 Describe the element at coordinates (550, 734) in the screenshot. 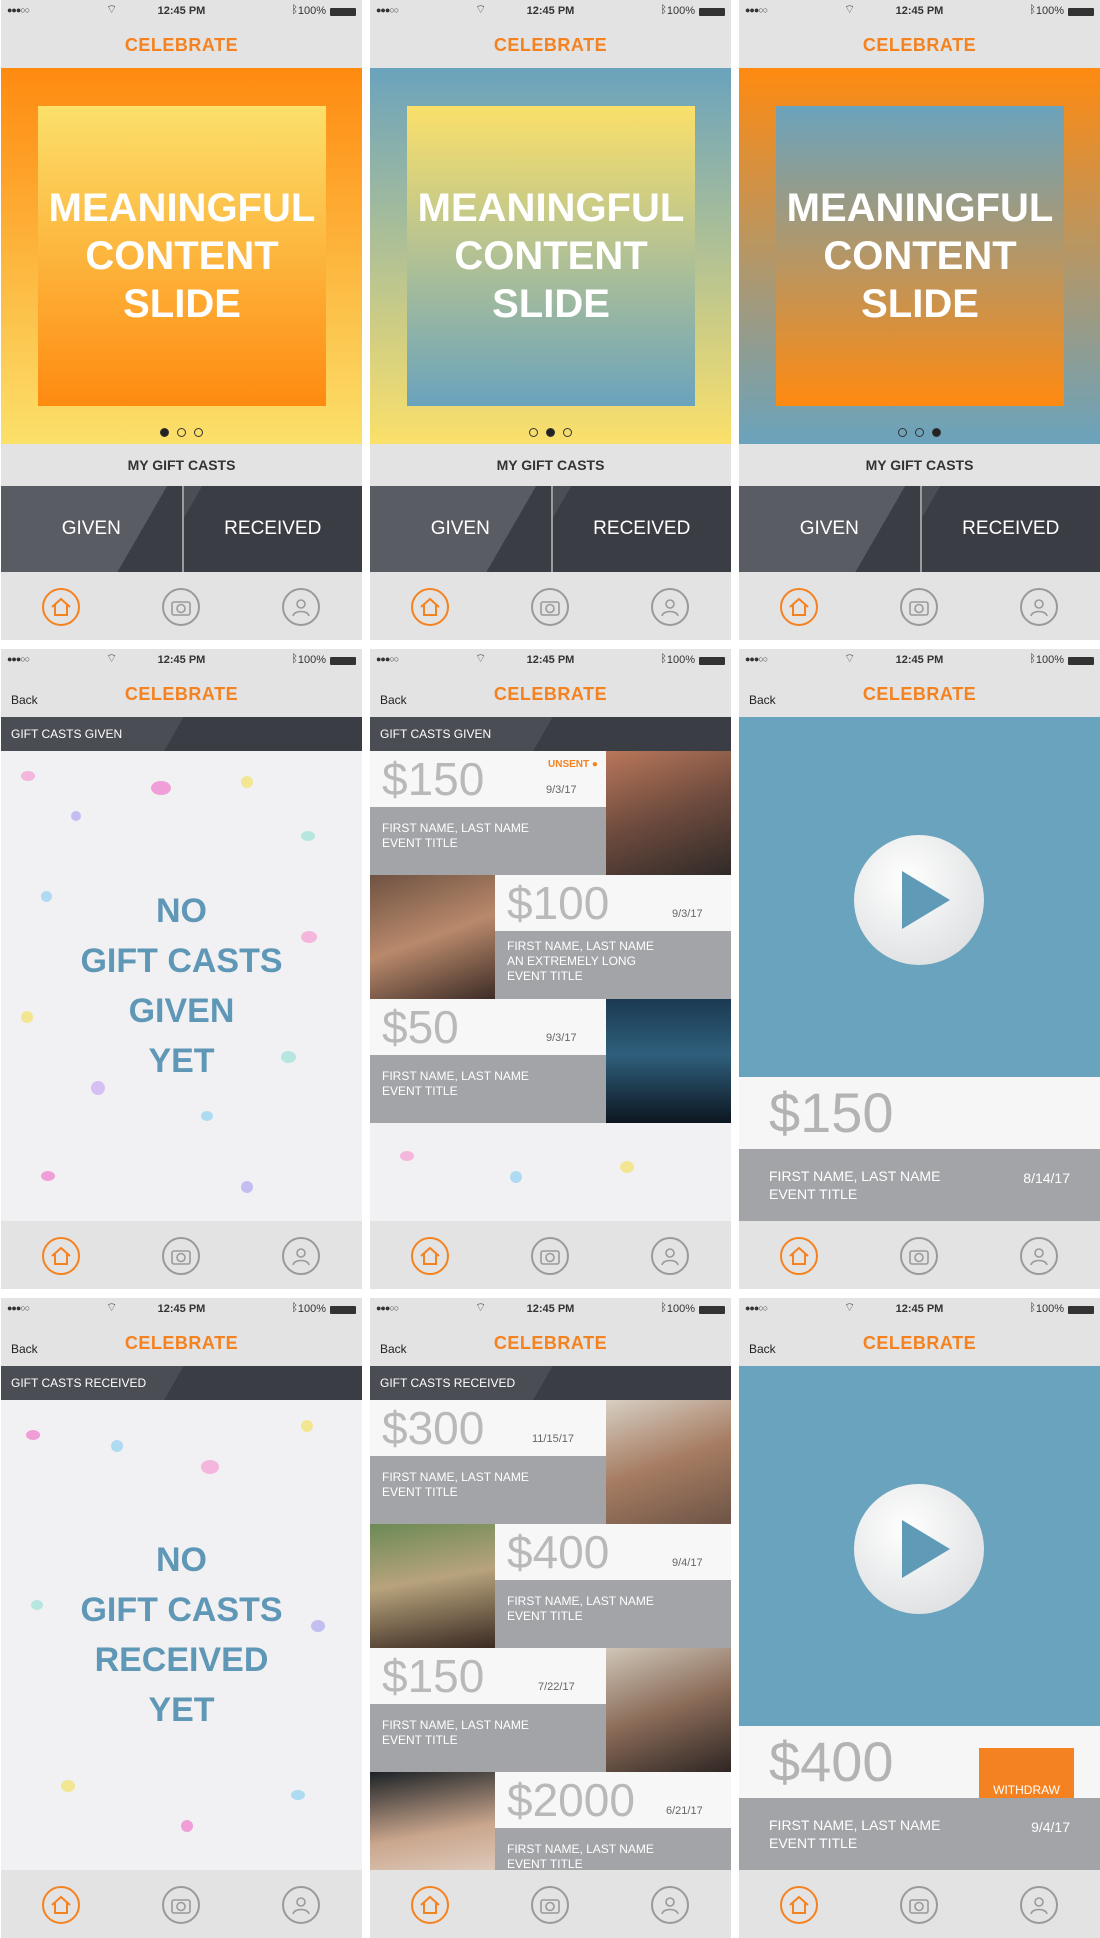

I see `section-header: GIFT CASTS GIVEN` at that location.